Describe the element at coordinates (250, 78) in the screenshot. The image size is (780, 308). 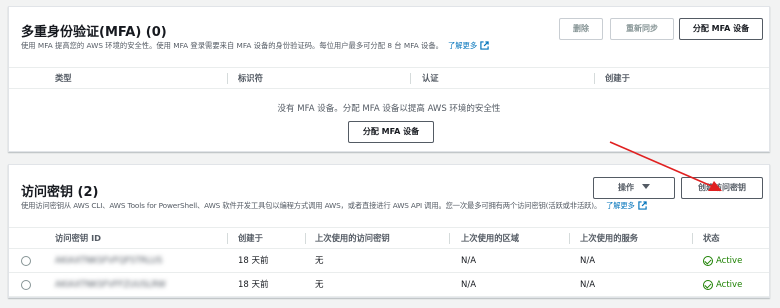
I see `mfa-col-identifier: 标识符` at that location.